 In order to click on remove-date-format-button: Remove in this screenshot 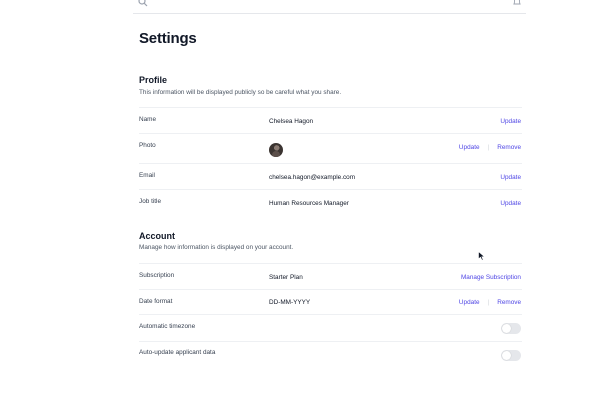, I will do `click(509, 302)`.